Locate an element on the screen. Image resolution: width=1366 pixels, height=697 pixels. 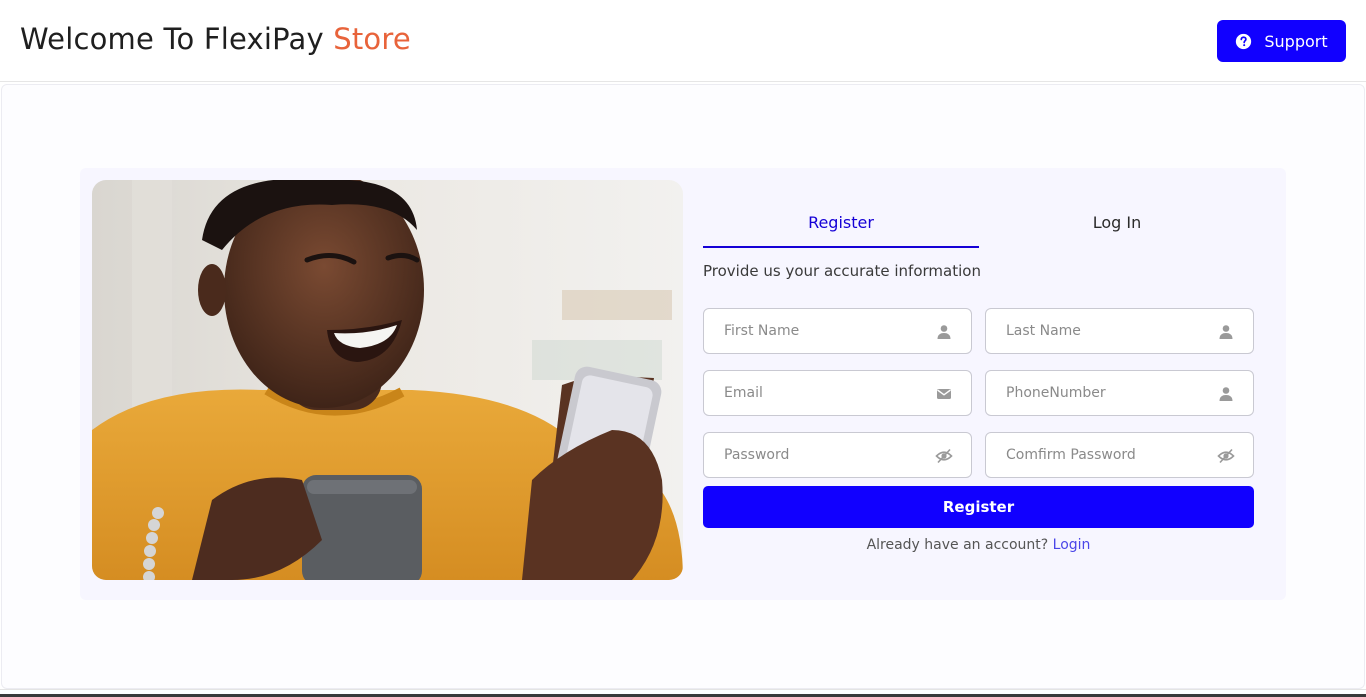
form-subtitle: Provide us your accurate information is located at coordinates (842, 271).